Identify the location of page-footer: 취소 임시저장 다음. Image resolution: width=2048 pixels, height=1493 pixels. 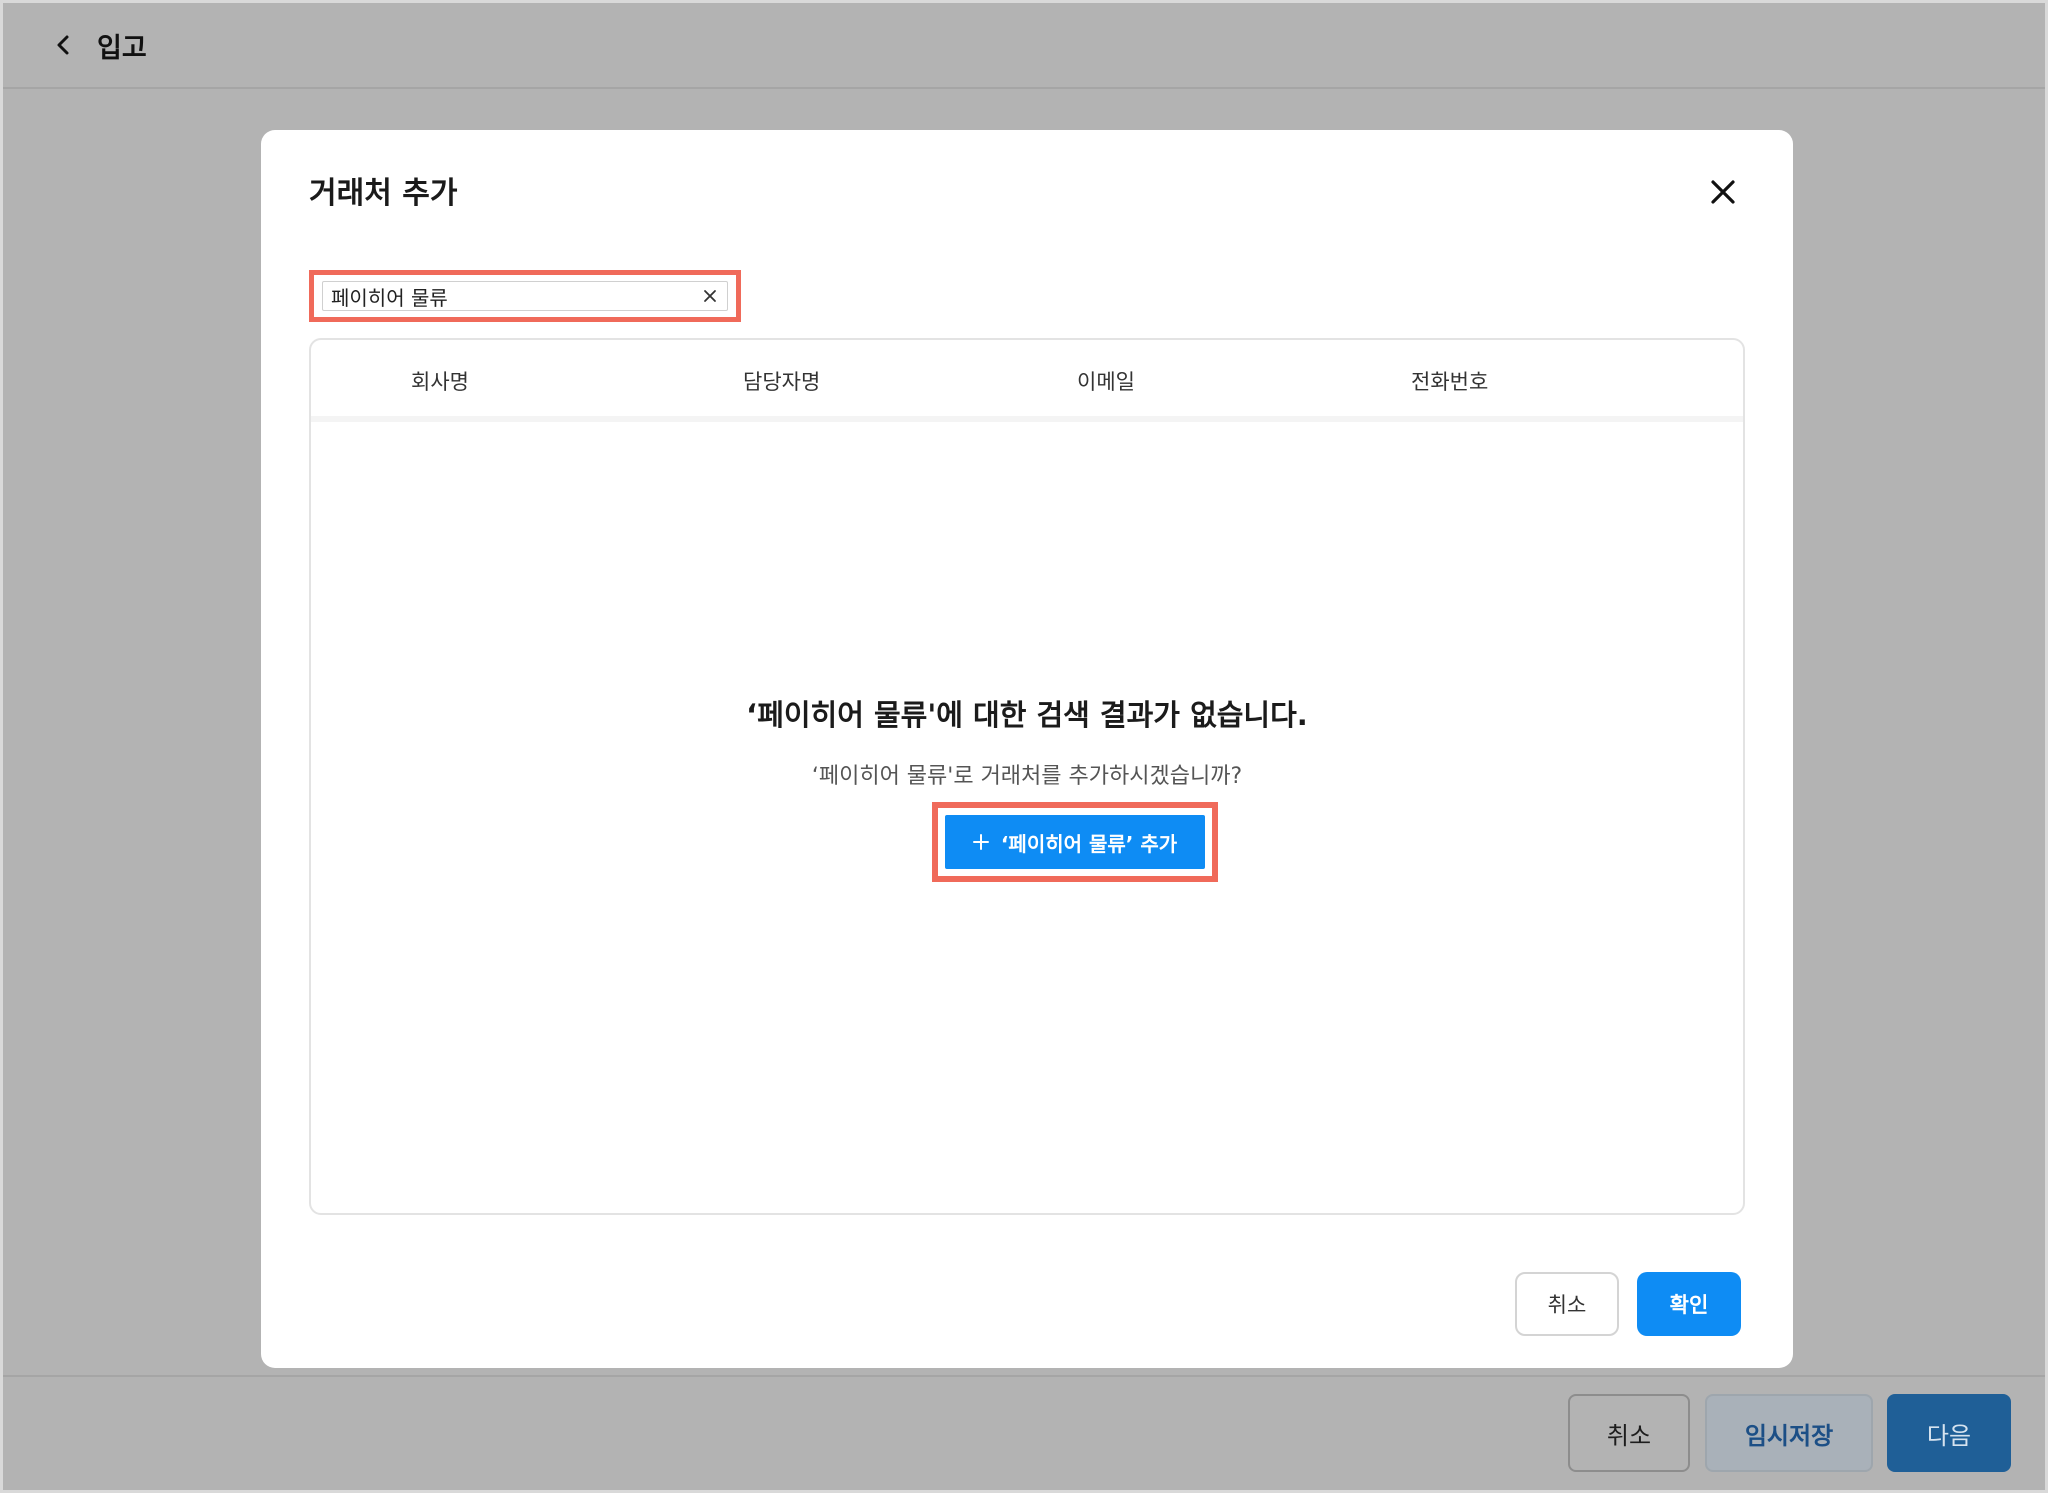
(1024, 1432).